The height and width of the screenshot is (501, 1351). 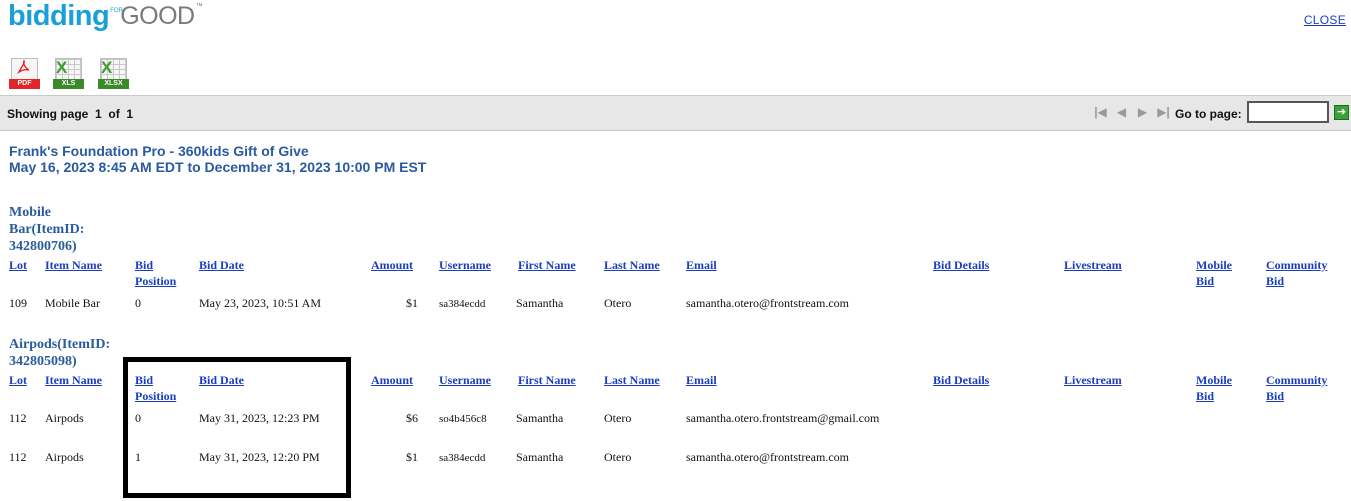 I want to click on export-xlsx-button: X XLSX, so click(x=114, y=73).